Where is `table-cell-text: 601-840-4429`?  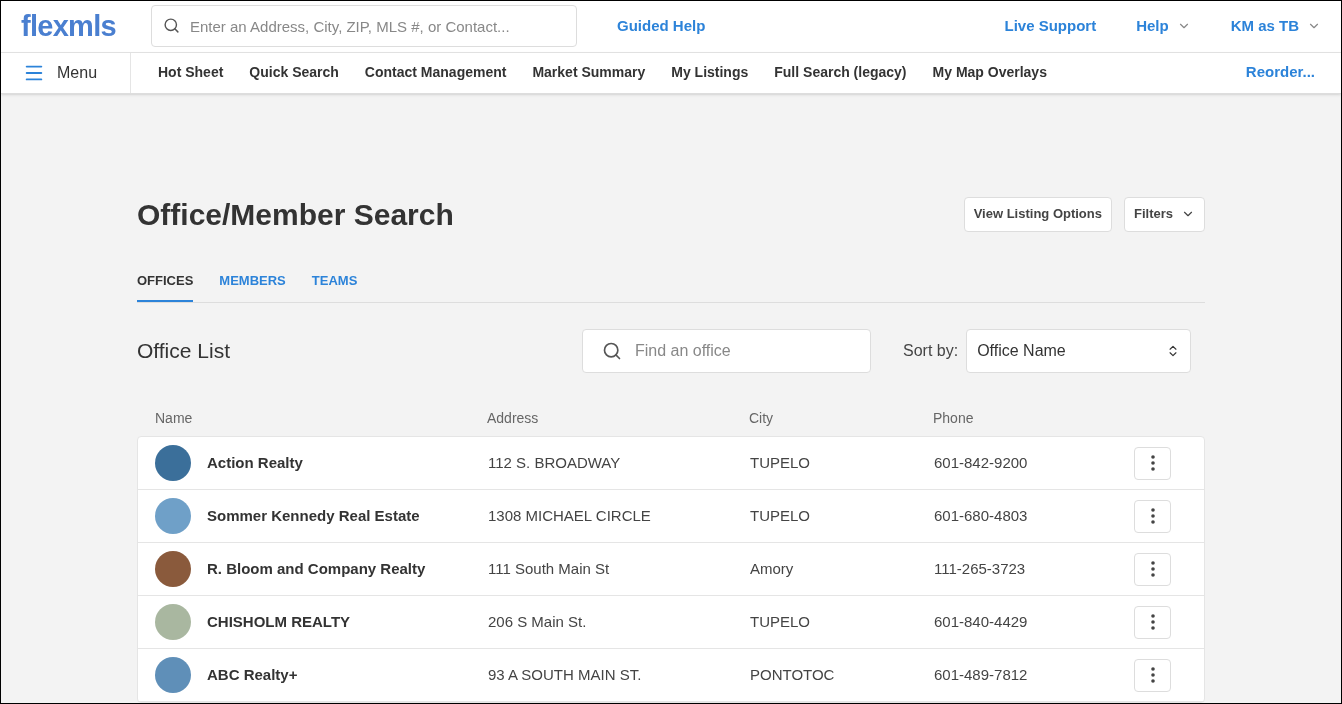
table-cell-text: 601-840-4429 is located at coordinates (981, 621).